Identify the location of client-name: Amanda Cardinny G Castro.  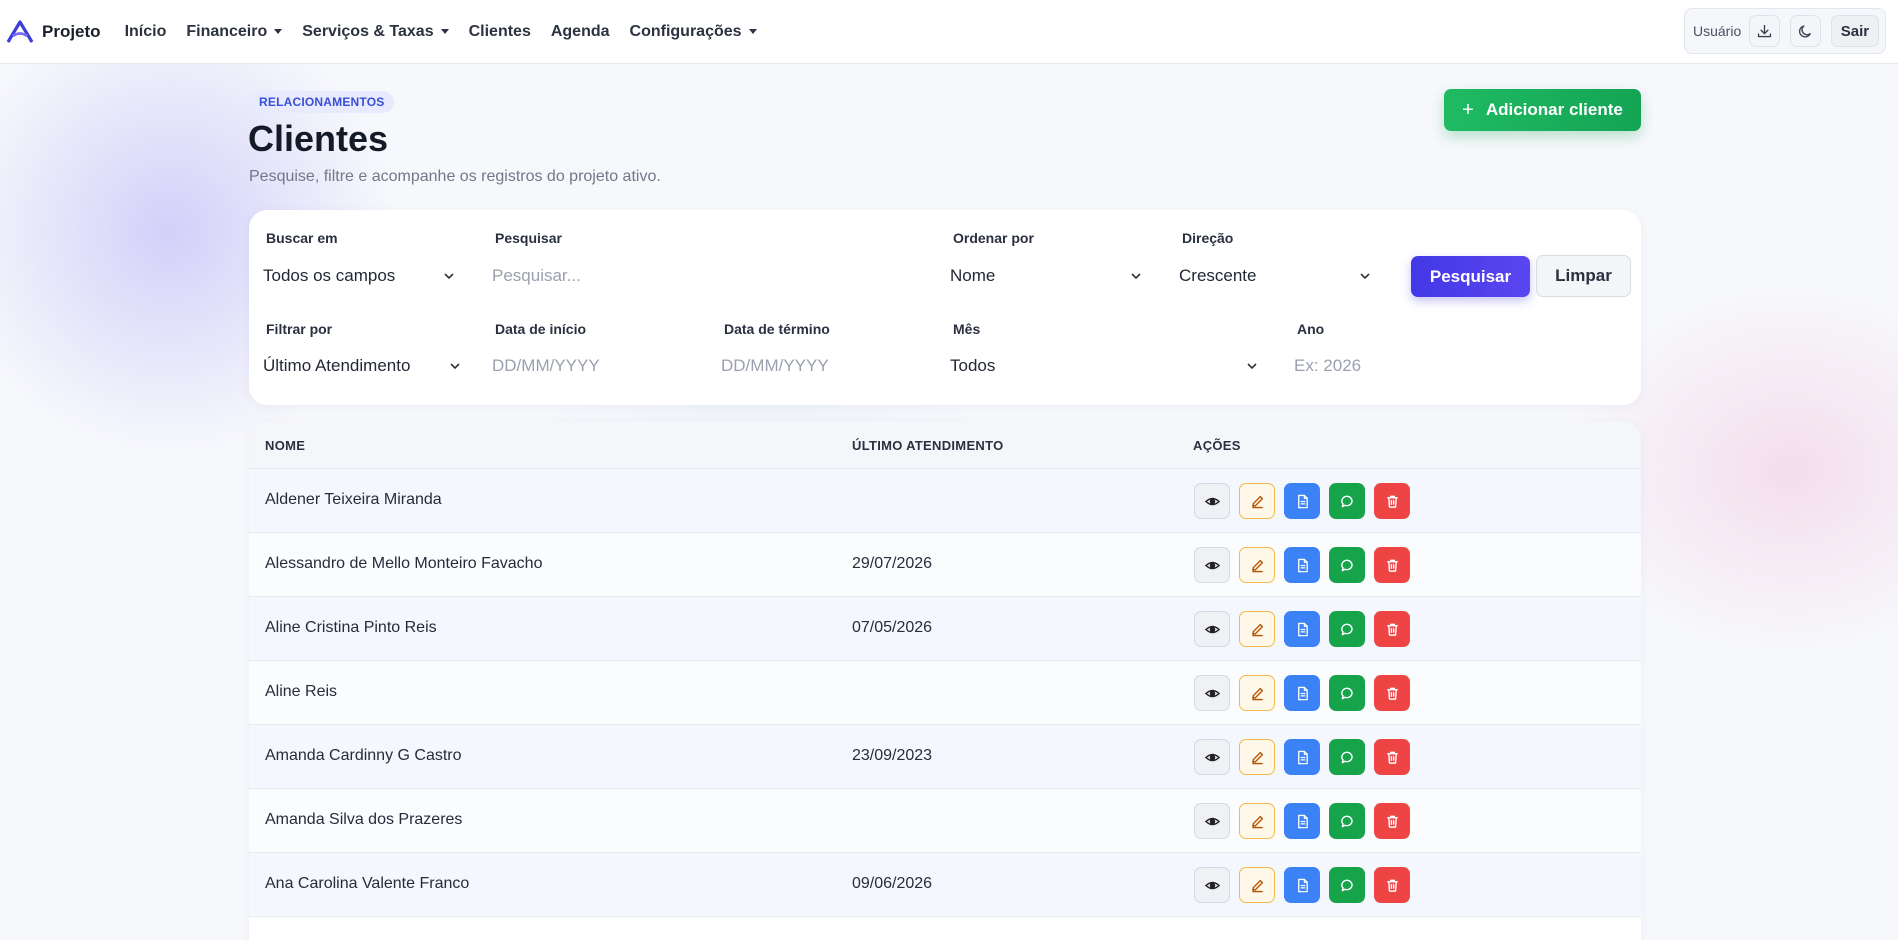
(363, 755).